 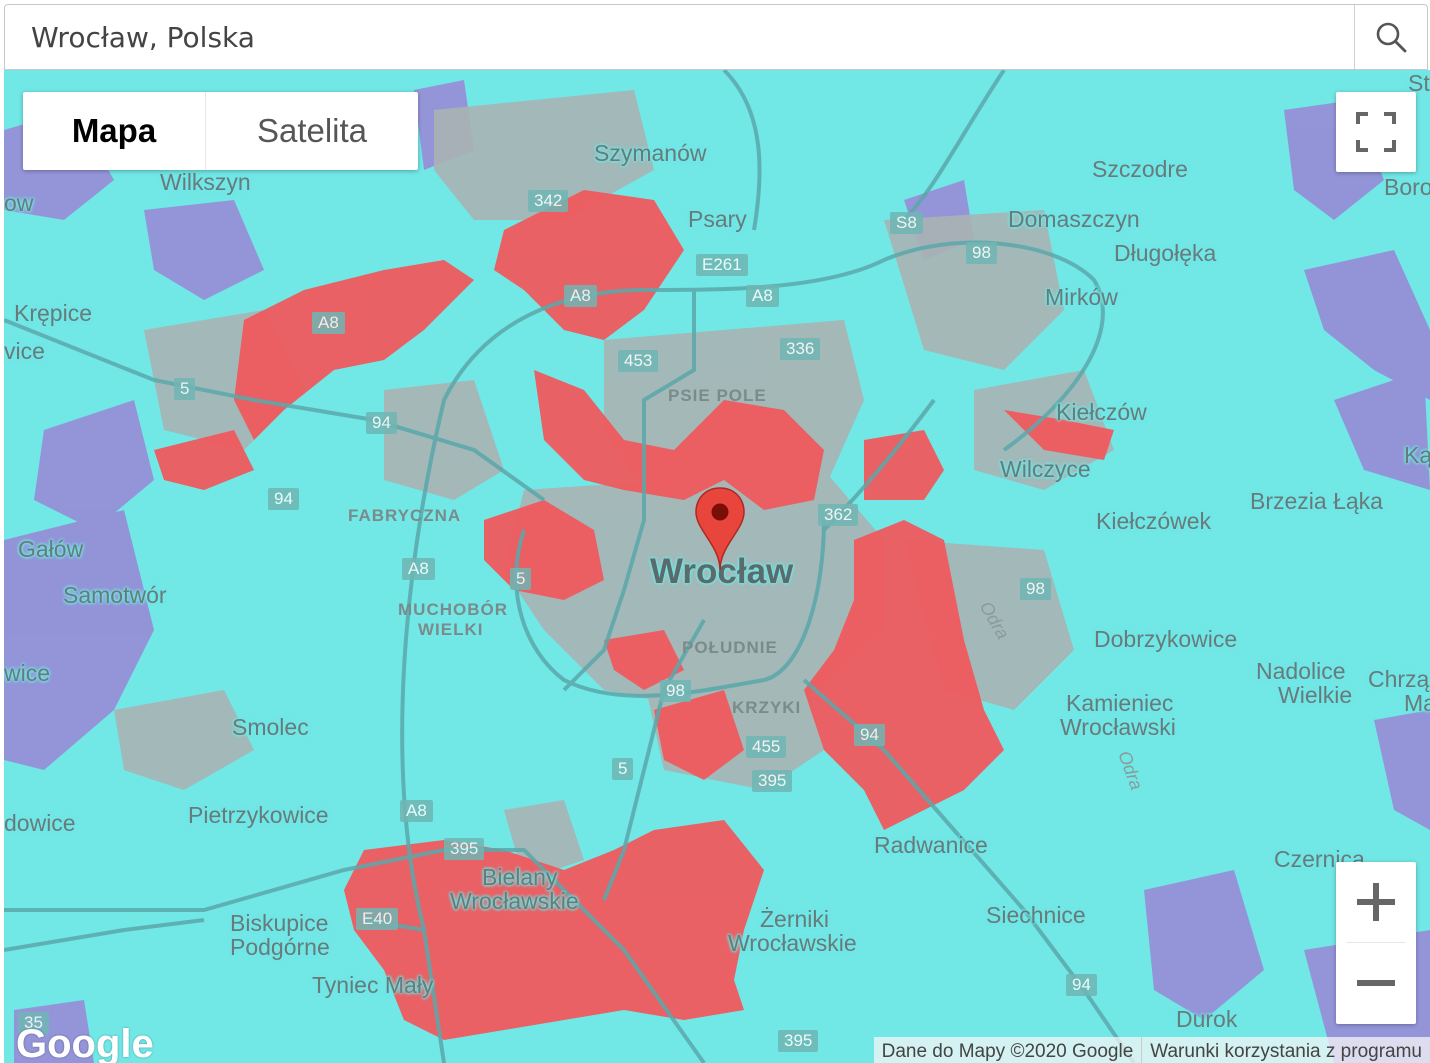 I want to click on plus-icon, so click(x=1376, y=902).